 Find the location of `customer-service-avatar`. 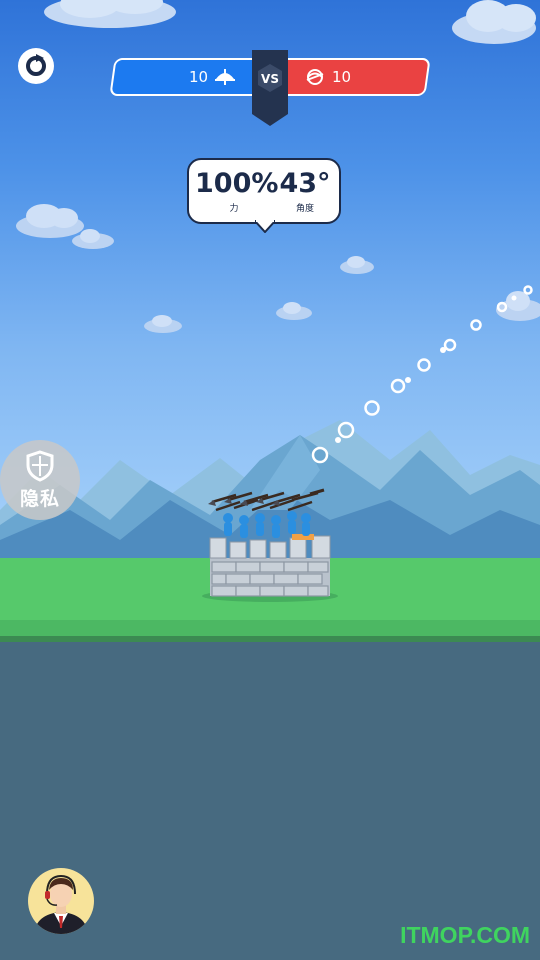

customer-service-avatar is located at coordinates (61, 901).